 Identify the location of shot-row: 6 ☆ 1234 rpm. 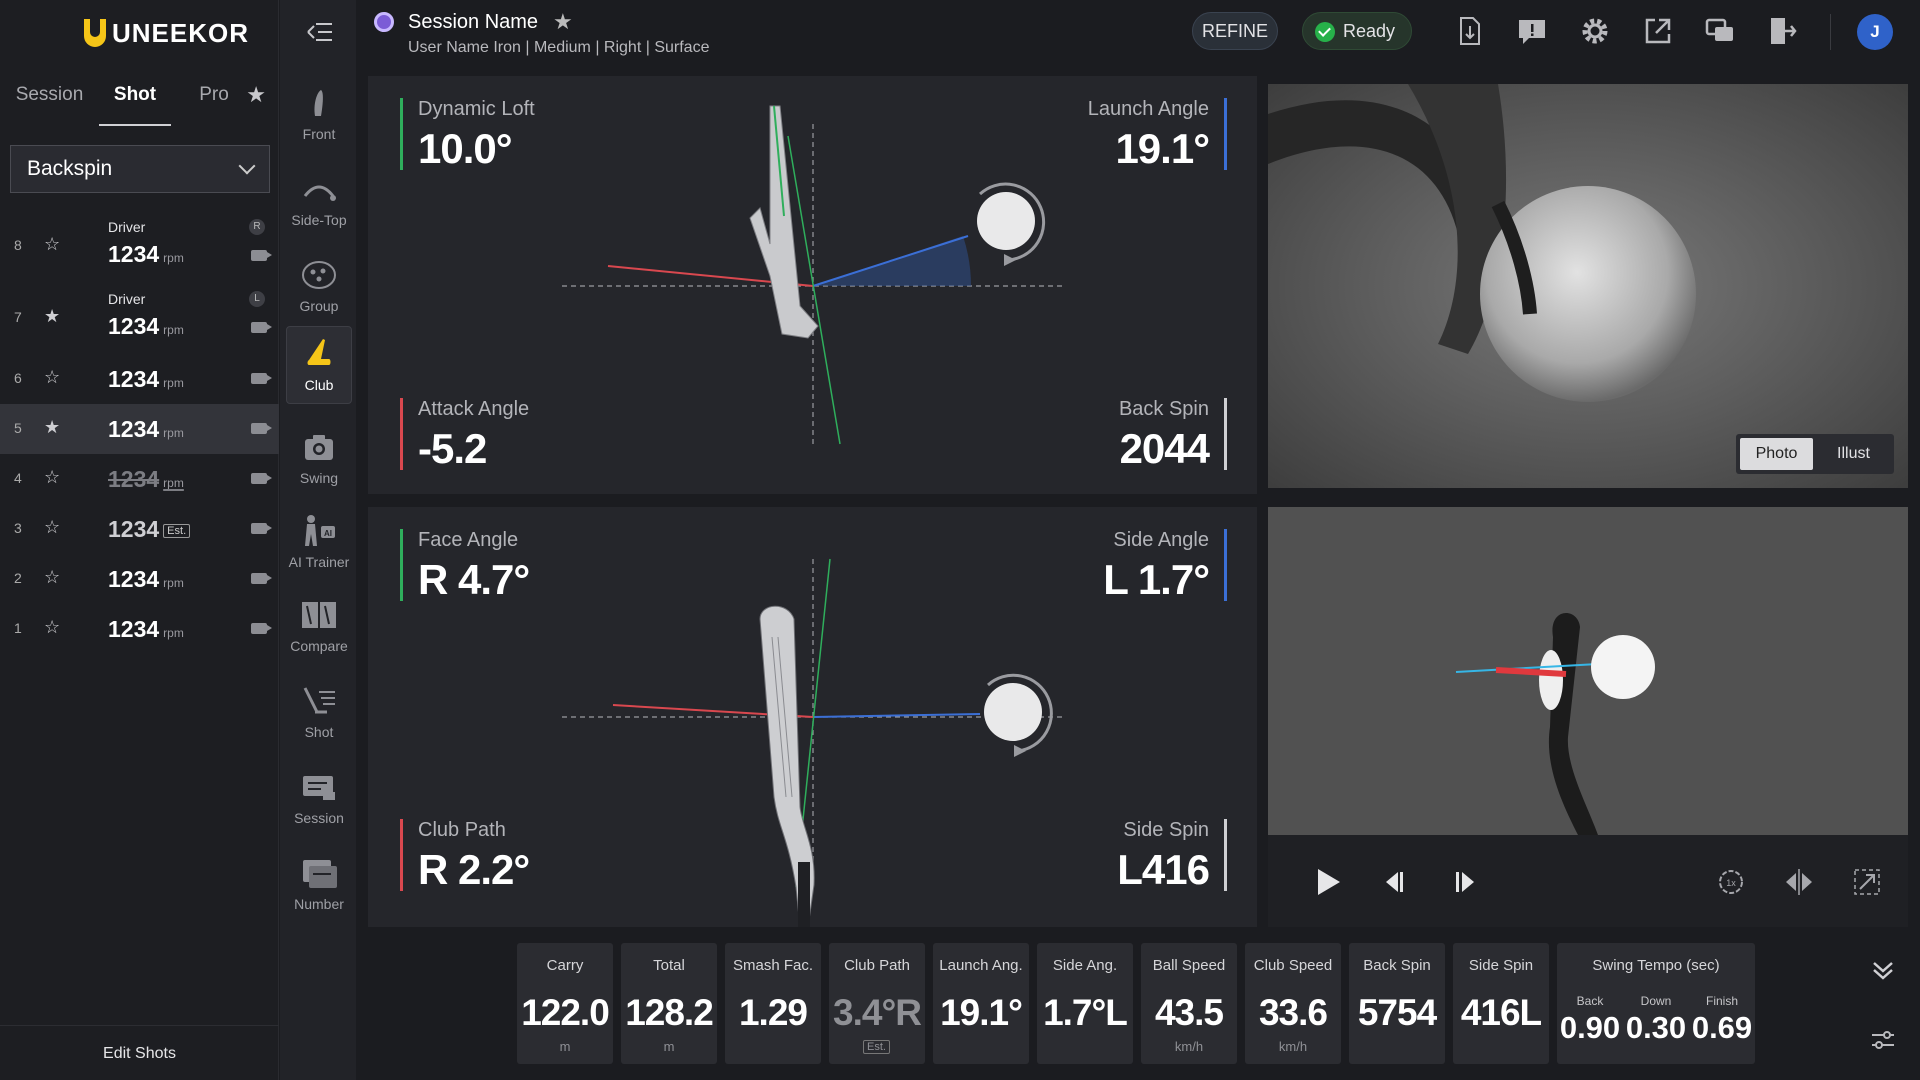
(139, 379).